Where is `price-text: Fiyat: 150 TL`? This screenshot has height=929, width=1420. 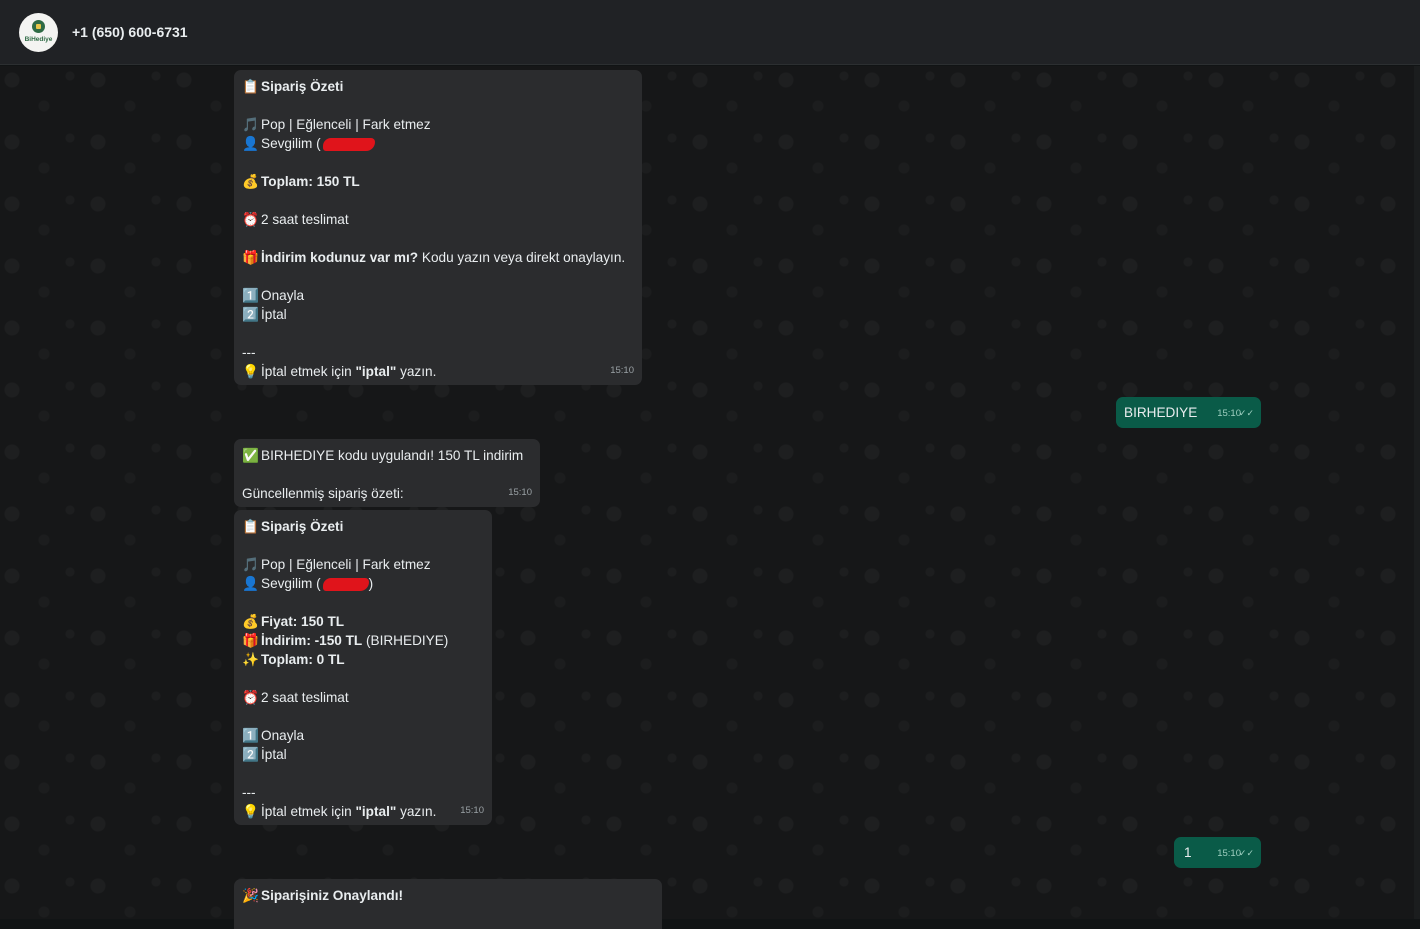
price-text: Fiyat: 150 TL is located at coordinates (303, 621).